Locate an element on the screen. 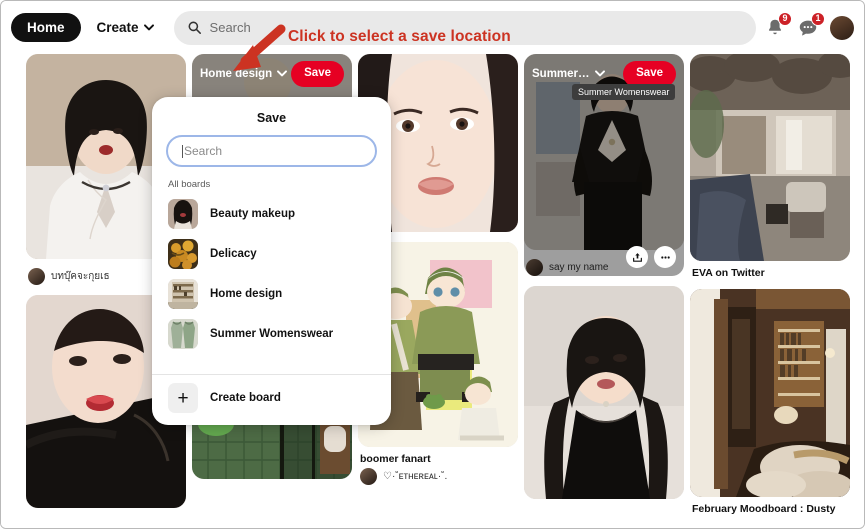 Image resolution: width=865 pixels, height=529 pixels. modal-footer: + Create board is located at coordinates (271, 399).